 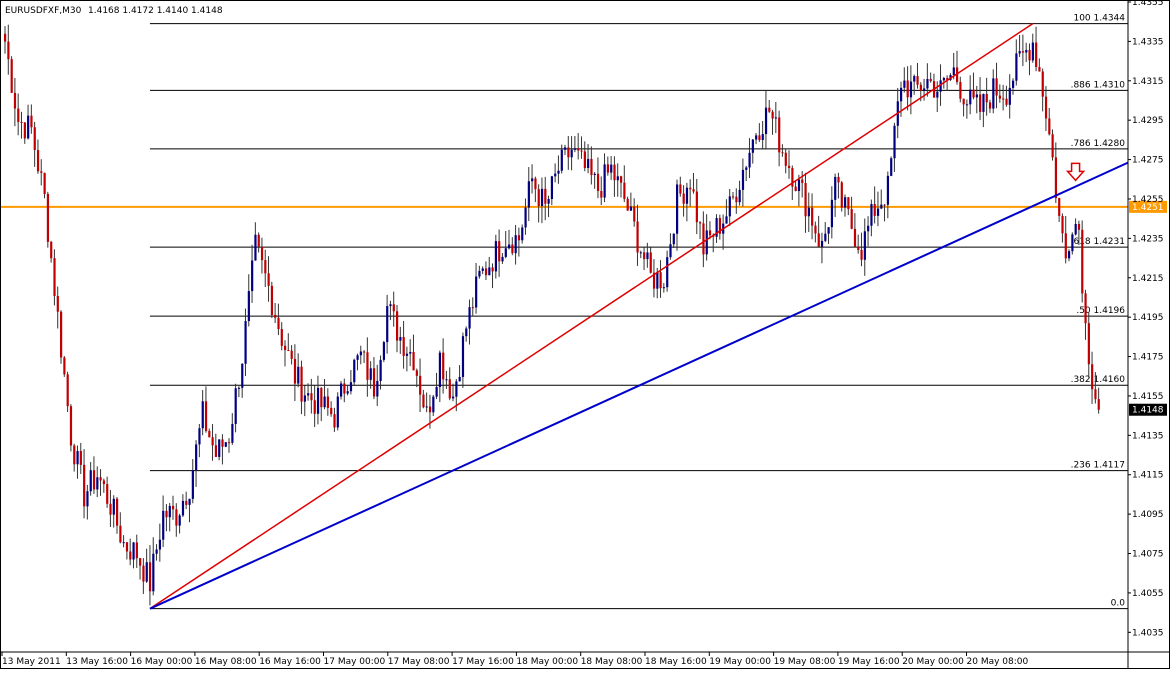 I want to click on fib-label: .382 1.4160, so click(x=1098, y=380).